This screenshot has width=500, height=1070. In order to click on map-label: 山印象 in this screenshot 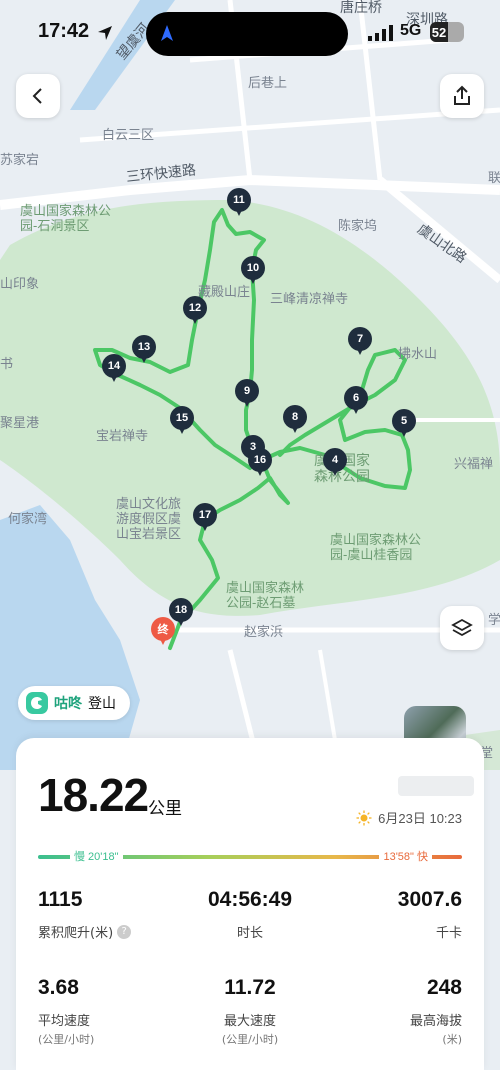, I will do `click(20, 283)`.